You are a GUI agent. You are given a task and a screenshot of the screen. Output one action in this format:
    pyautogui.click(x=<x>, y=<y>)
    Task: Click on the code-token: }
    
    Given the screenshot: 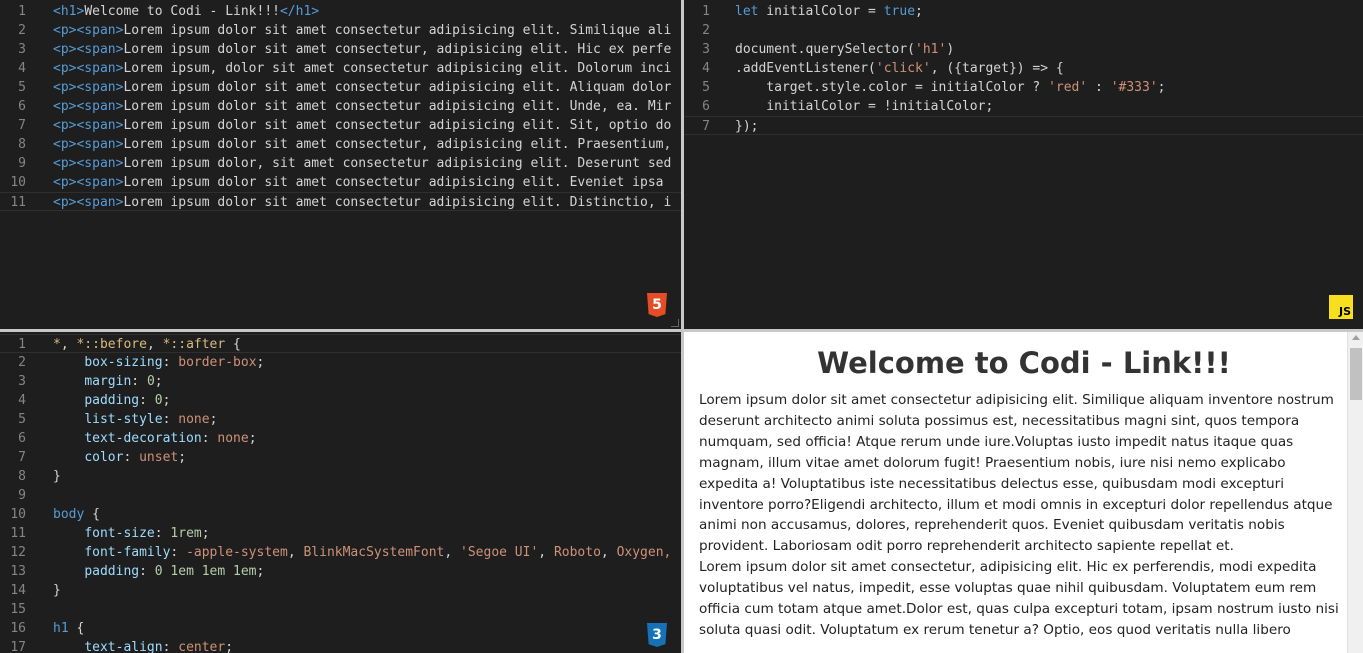 What is the action you would take?
    pyautogui.click(x=57, y=590)
    